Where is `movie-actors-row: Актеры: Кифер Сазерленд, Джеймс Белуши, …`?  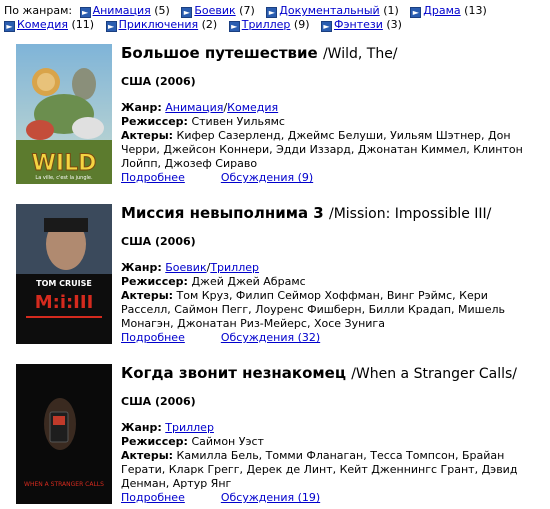 movie-actors-row: Актеры: Кифер Сазерленд, Джеймс Белуши, … is located at coordinates (322, 149).